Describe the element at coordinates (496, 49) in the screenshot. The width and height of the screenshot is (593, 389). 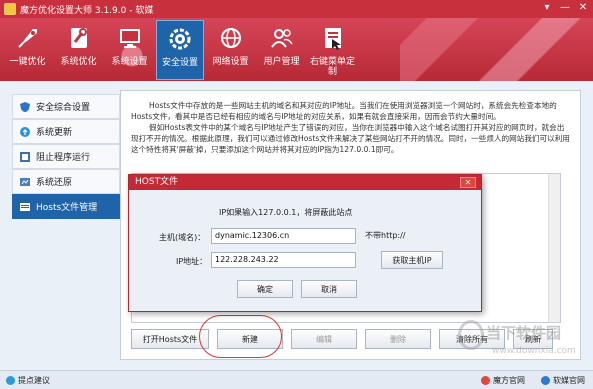
I see `header-decoration-right` at that location.